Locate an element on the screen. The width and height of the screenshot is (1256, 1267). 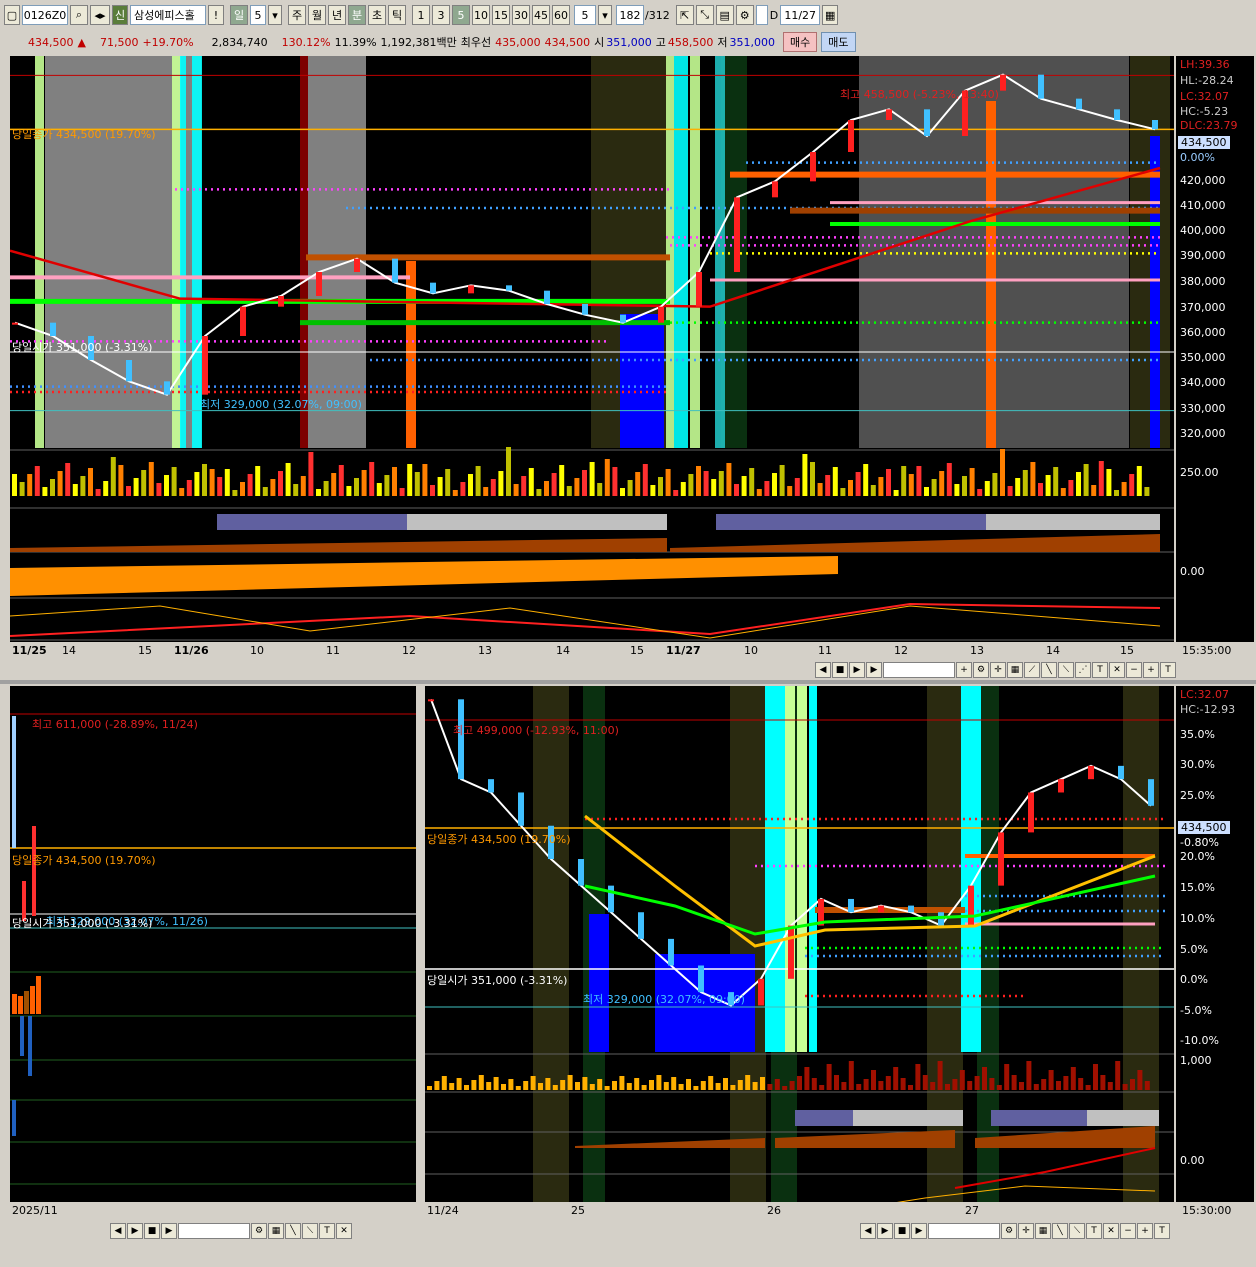
prev-next-icon: ◂▸ is located at coordinates (100, 15).